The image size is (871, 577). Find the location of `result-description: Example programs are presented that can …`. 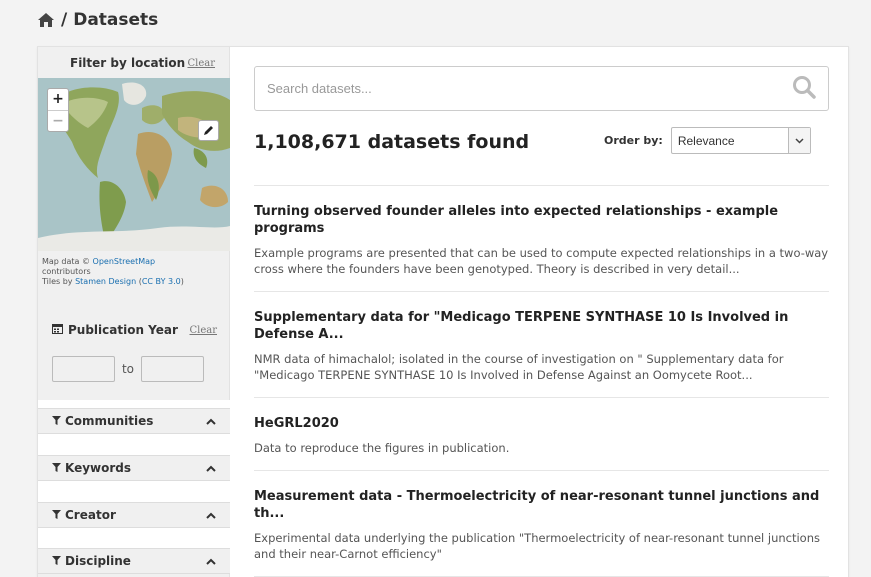

result-description: Example programs are presented that can … is located at coordinates (541, 261).